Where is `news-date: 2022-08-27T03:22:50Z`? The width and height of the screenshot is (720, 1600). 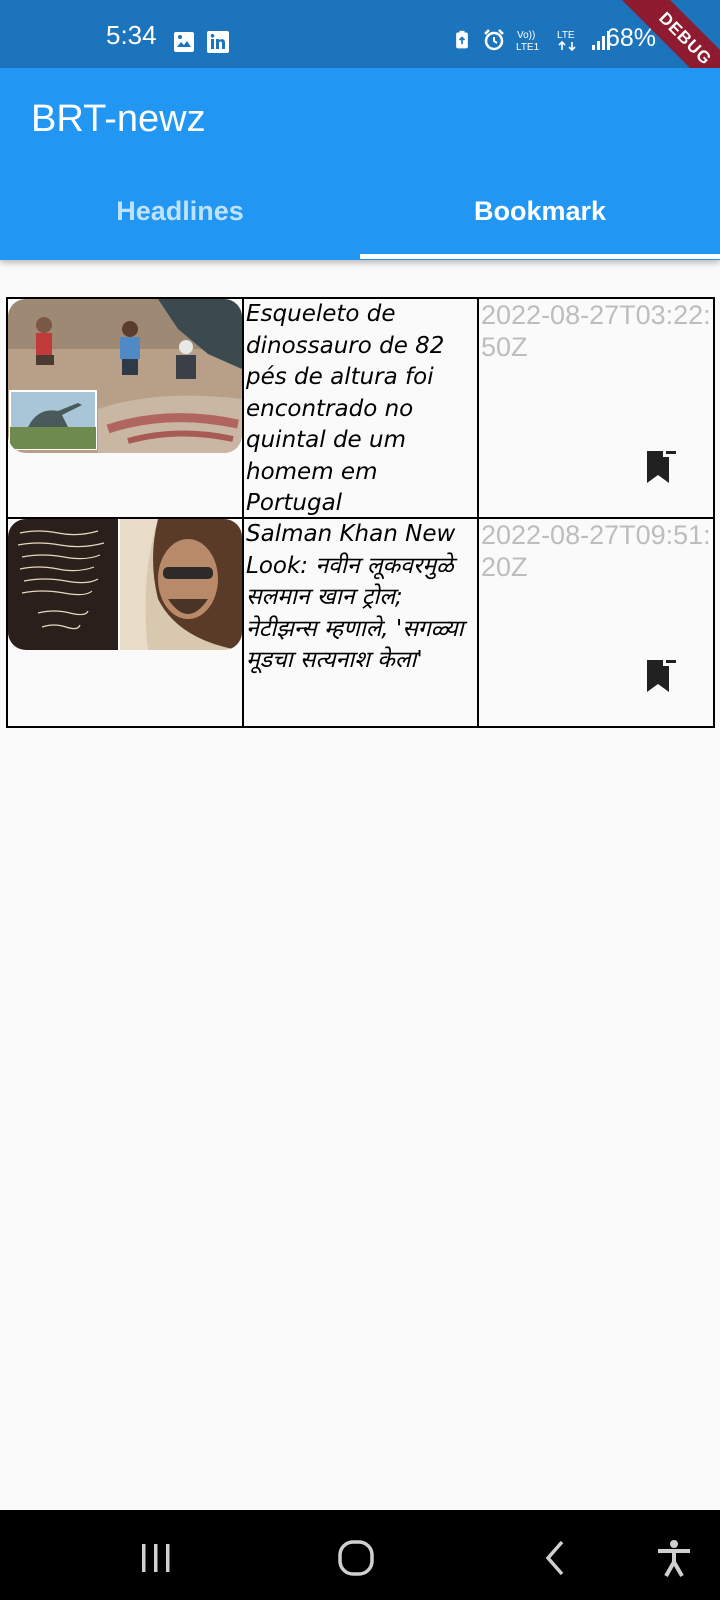
news-date: 2022-08-27T03:22:50Z is located at coordinates (596, 331).